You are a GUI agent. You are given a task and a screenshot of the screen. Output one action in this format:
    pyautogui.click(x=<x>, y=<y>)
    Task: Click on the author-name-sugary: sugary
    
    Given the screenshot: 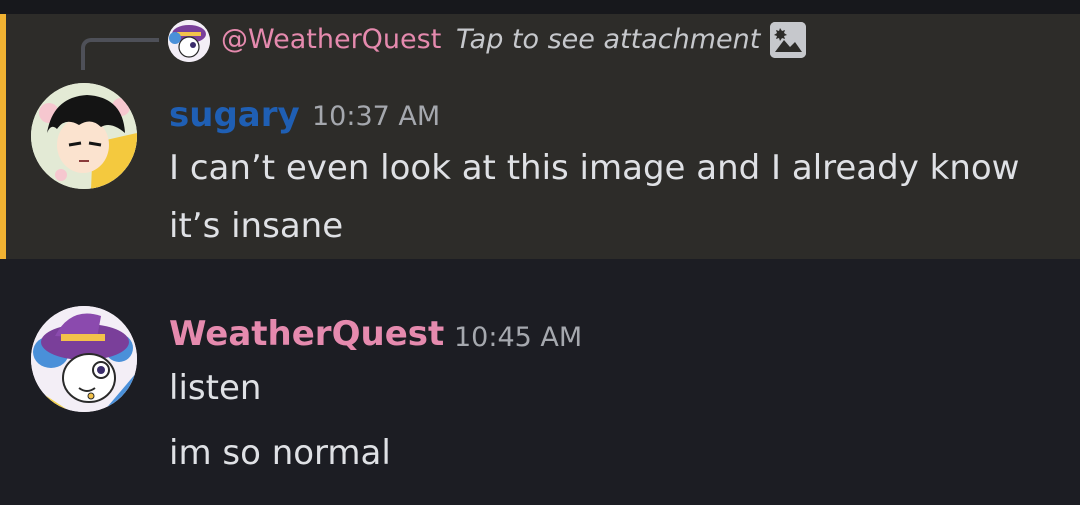 What is the action you would take?
    pyautogui.click(x=234, y=115)
    